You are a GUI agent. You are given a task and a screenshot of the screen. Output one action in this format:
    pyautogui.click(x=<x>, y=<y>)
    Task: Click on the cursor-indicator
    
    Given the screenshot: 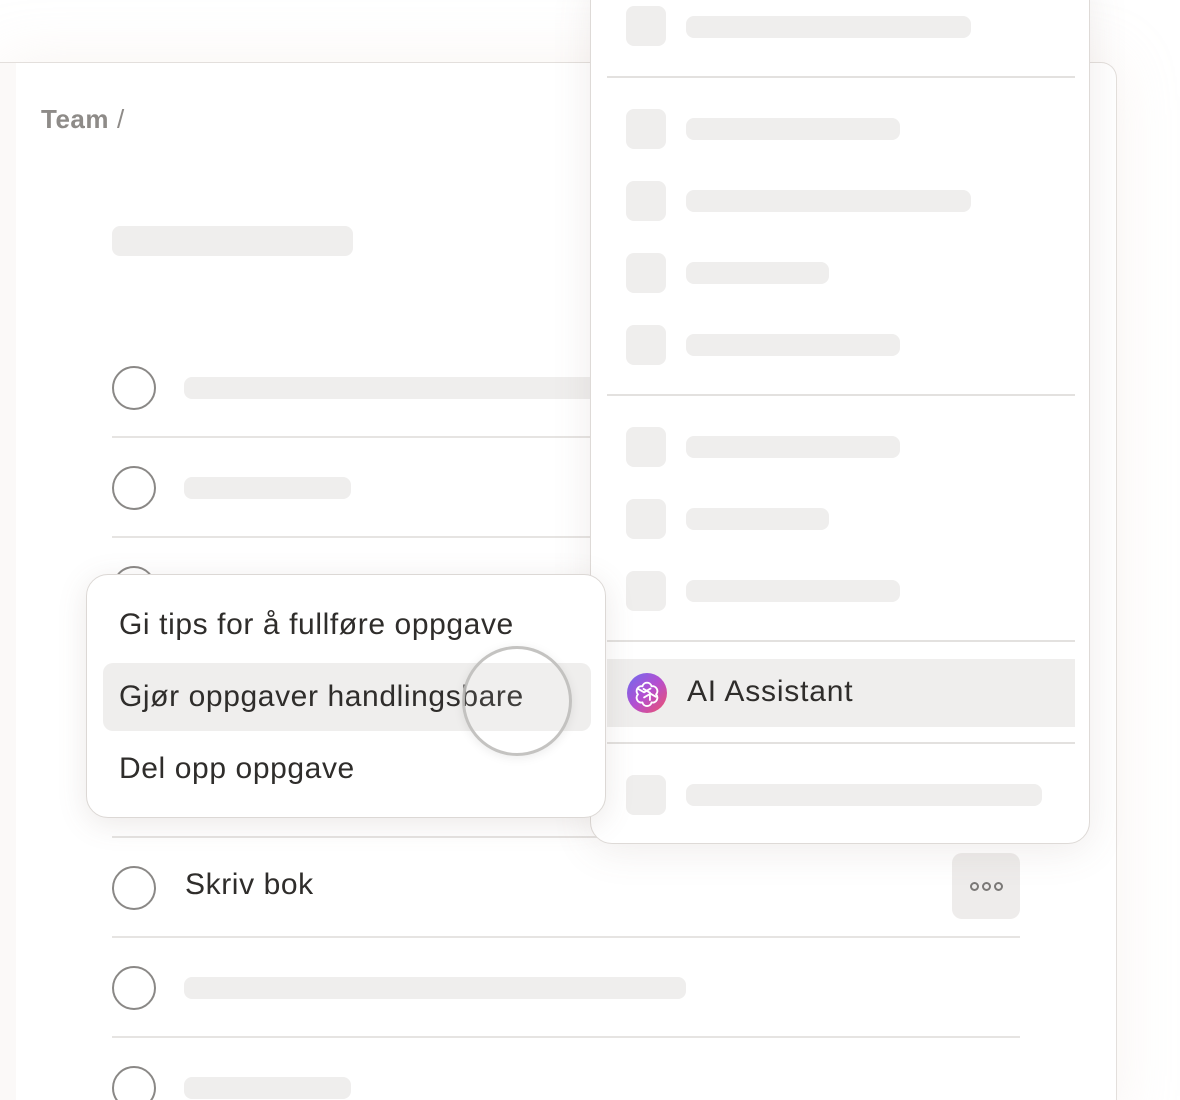 What is the action you would take?
    pyautogui.click(x=517, y=701)
    